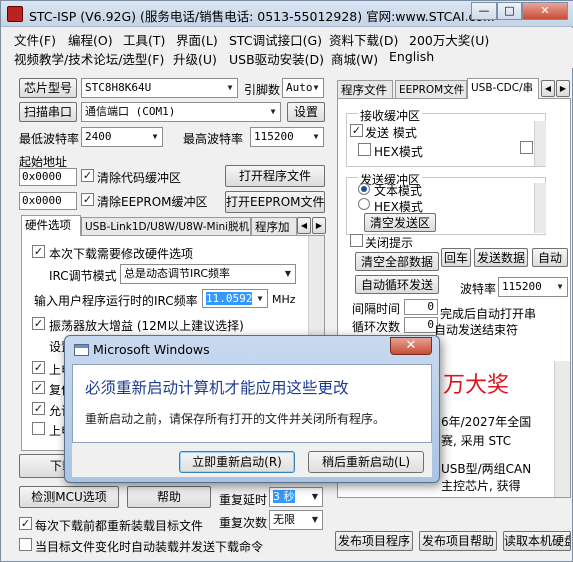 The height and width of the screenshot is (562, 573). Describe the element at coordinates (390, 115) in the screenshot. I see `receive-buffer-label: 接收缓冲区` at that location.